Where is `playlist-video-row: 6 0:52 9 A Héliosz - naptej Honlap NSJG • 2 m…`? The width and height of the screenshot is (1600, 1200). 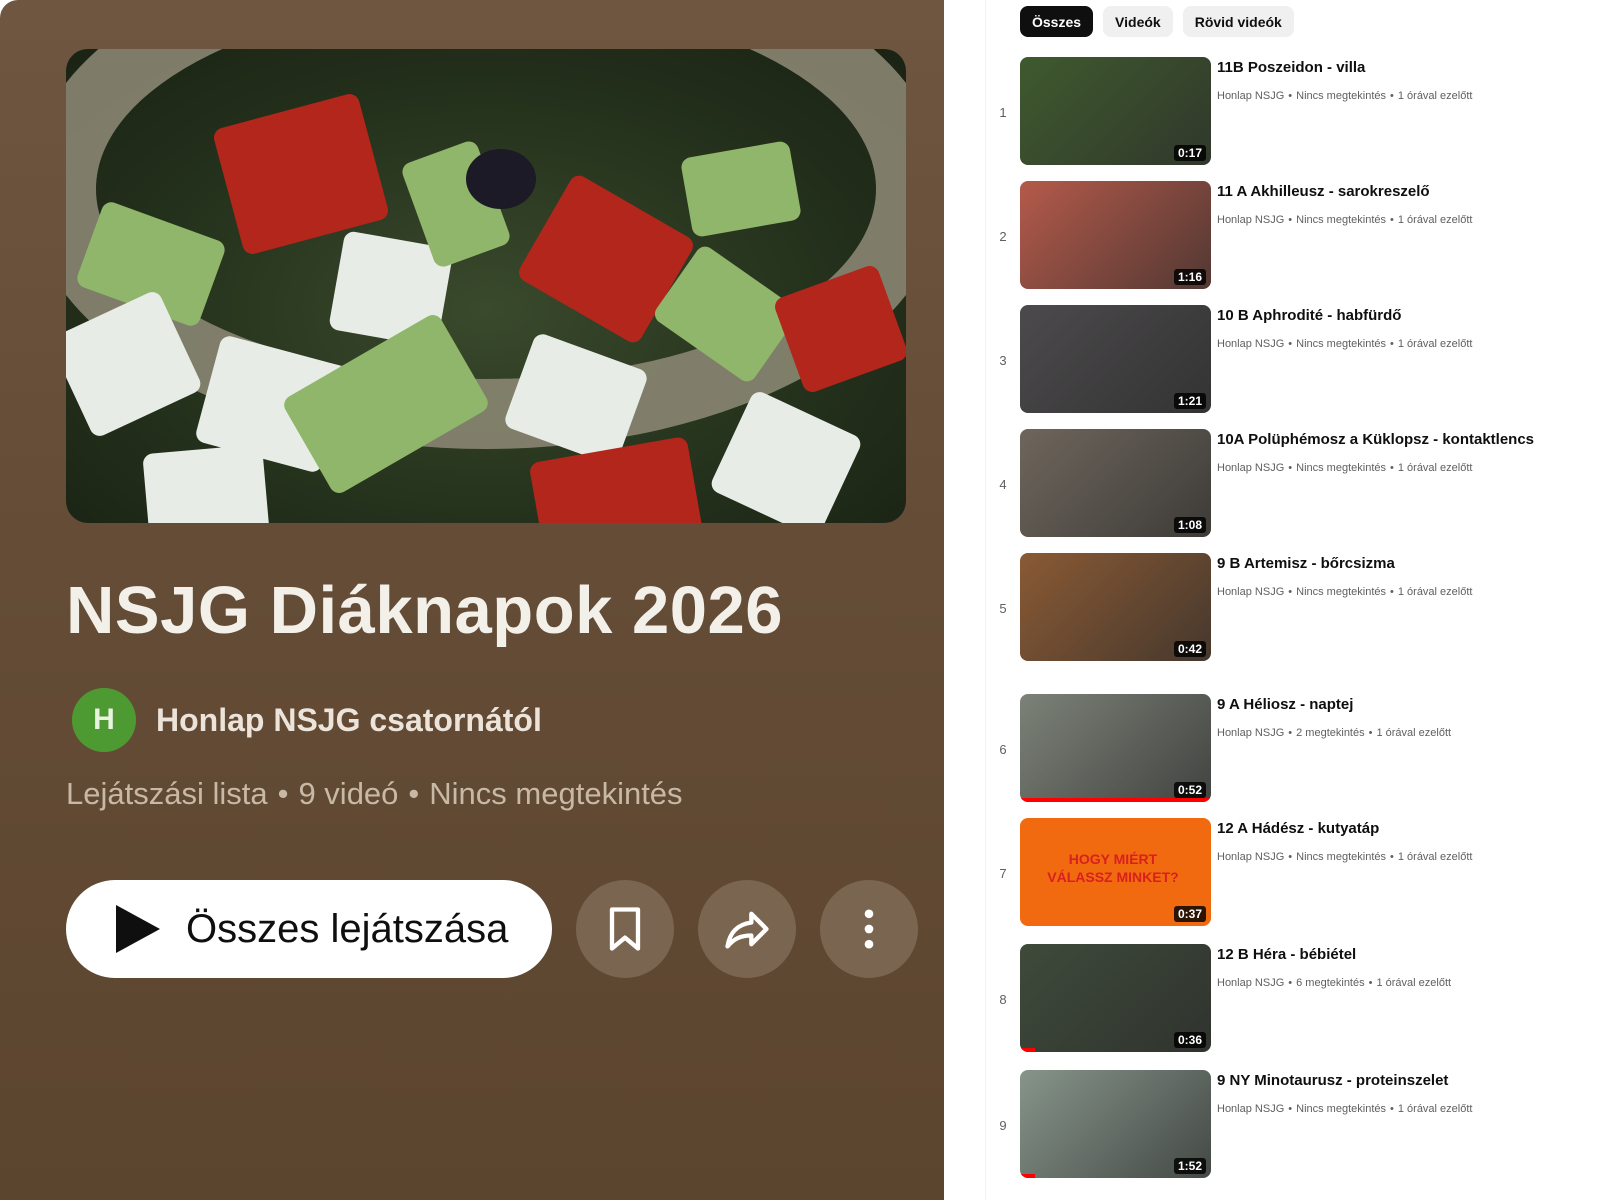
playlist-video-row: 6 0:52 9 A Héliosz - naptej Honlap NSJG • 2 m… is located at coordinates (1285, 749).